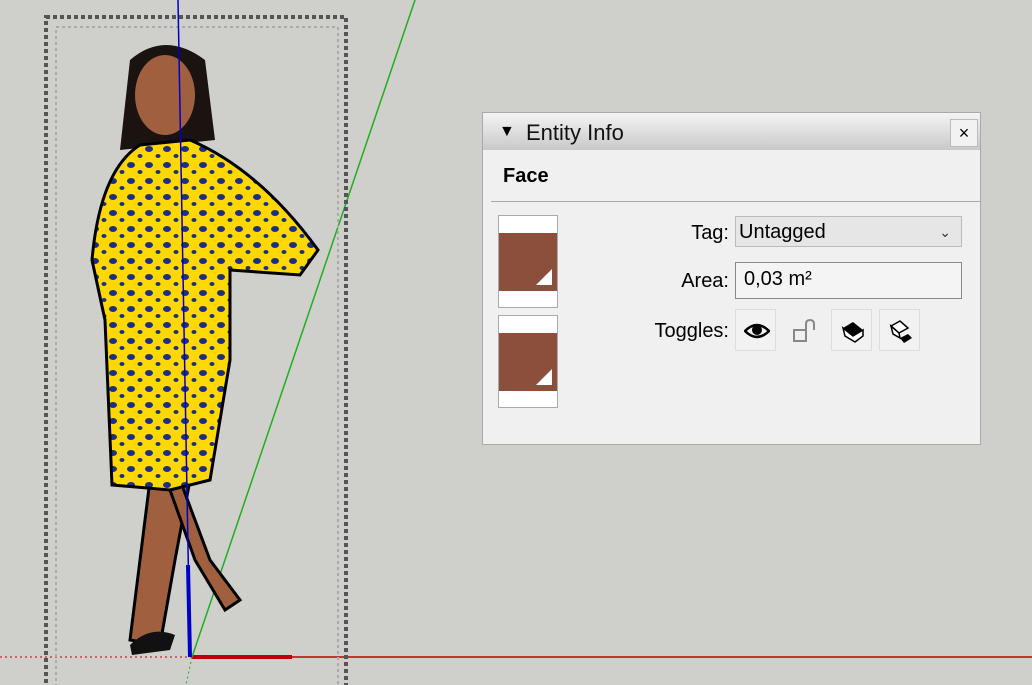  What do you see at coordinates (526, 176) in the screenshot?
I see `entity-type-label: Face` at bounding box center [526, 176].